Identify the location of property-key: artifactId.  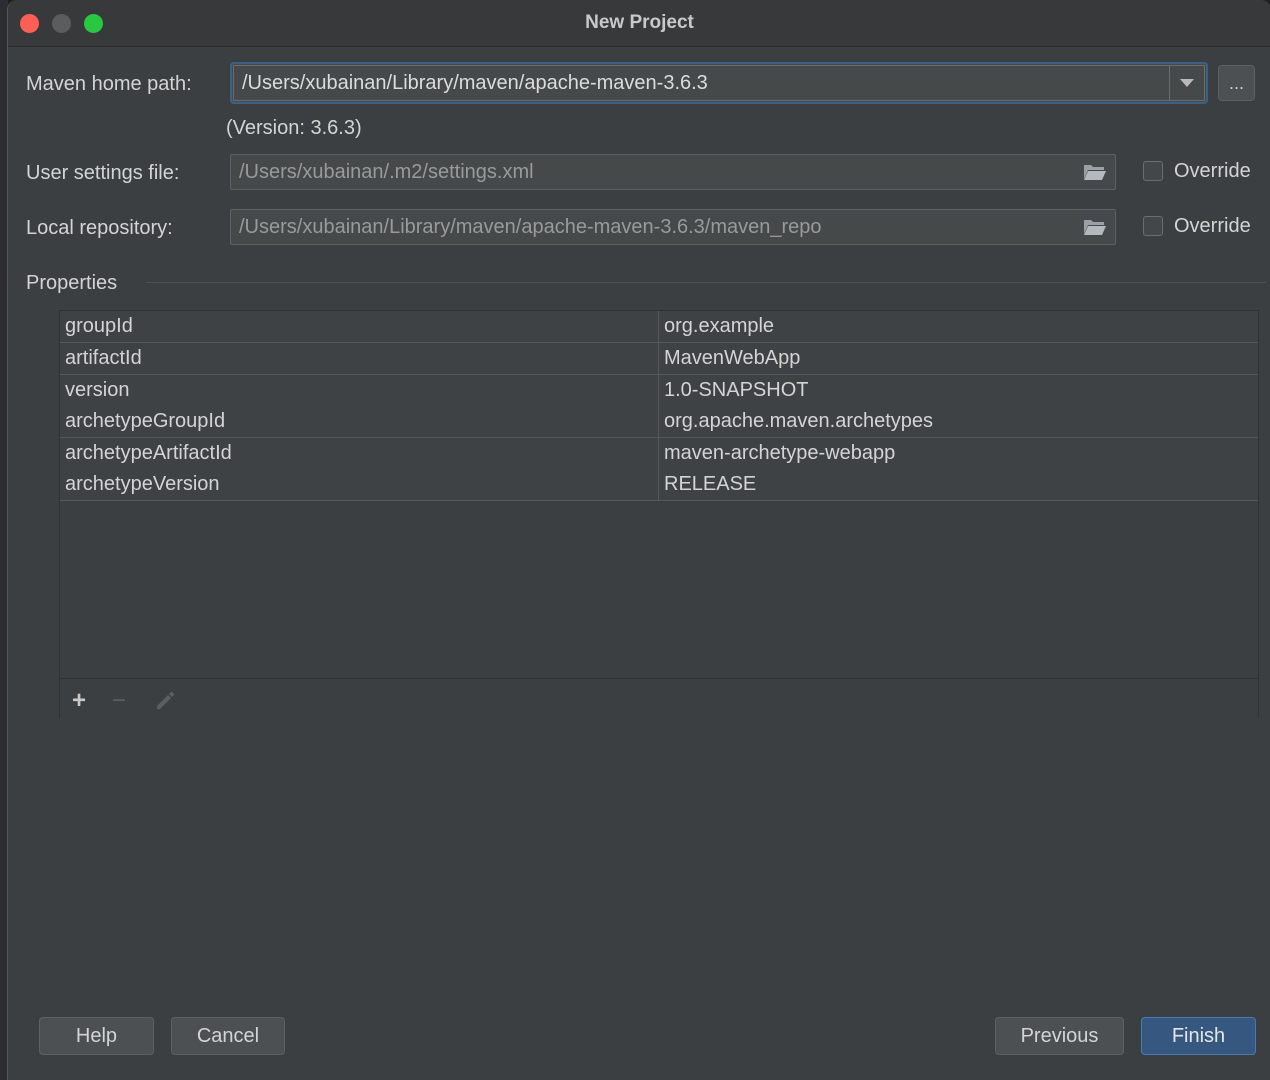
(103, 358).